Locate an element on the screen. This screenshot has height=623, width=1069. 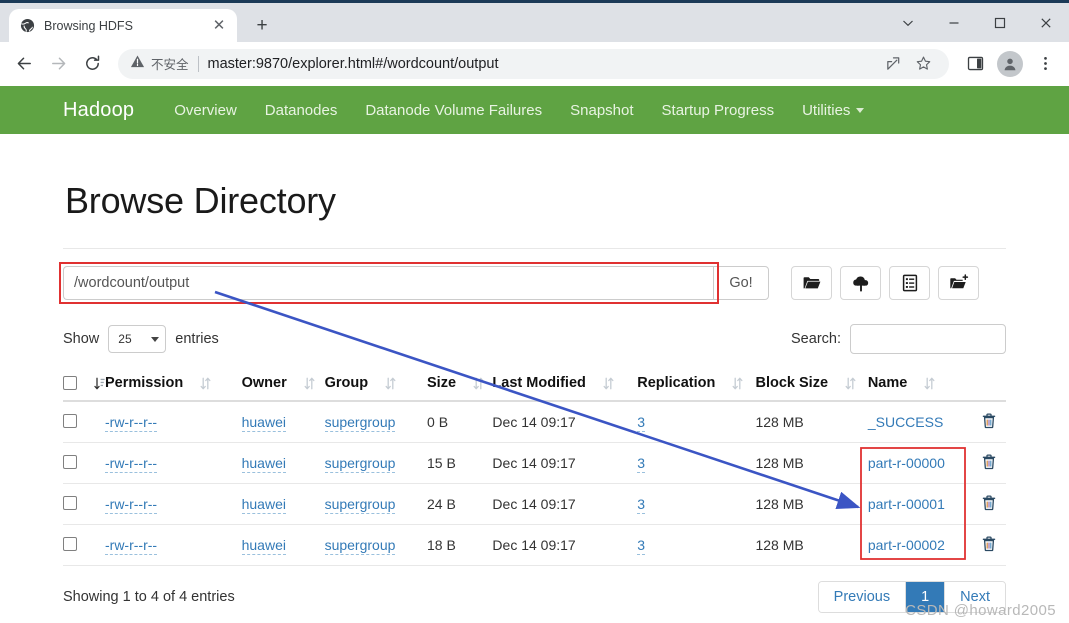
th-replication: Replication is located at coordinates (696, 385).